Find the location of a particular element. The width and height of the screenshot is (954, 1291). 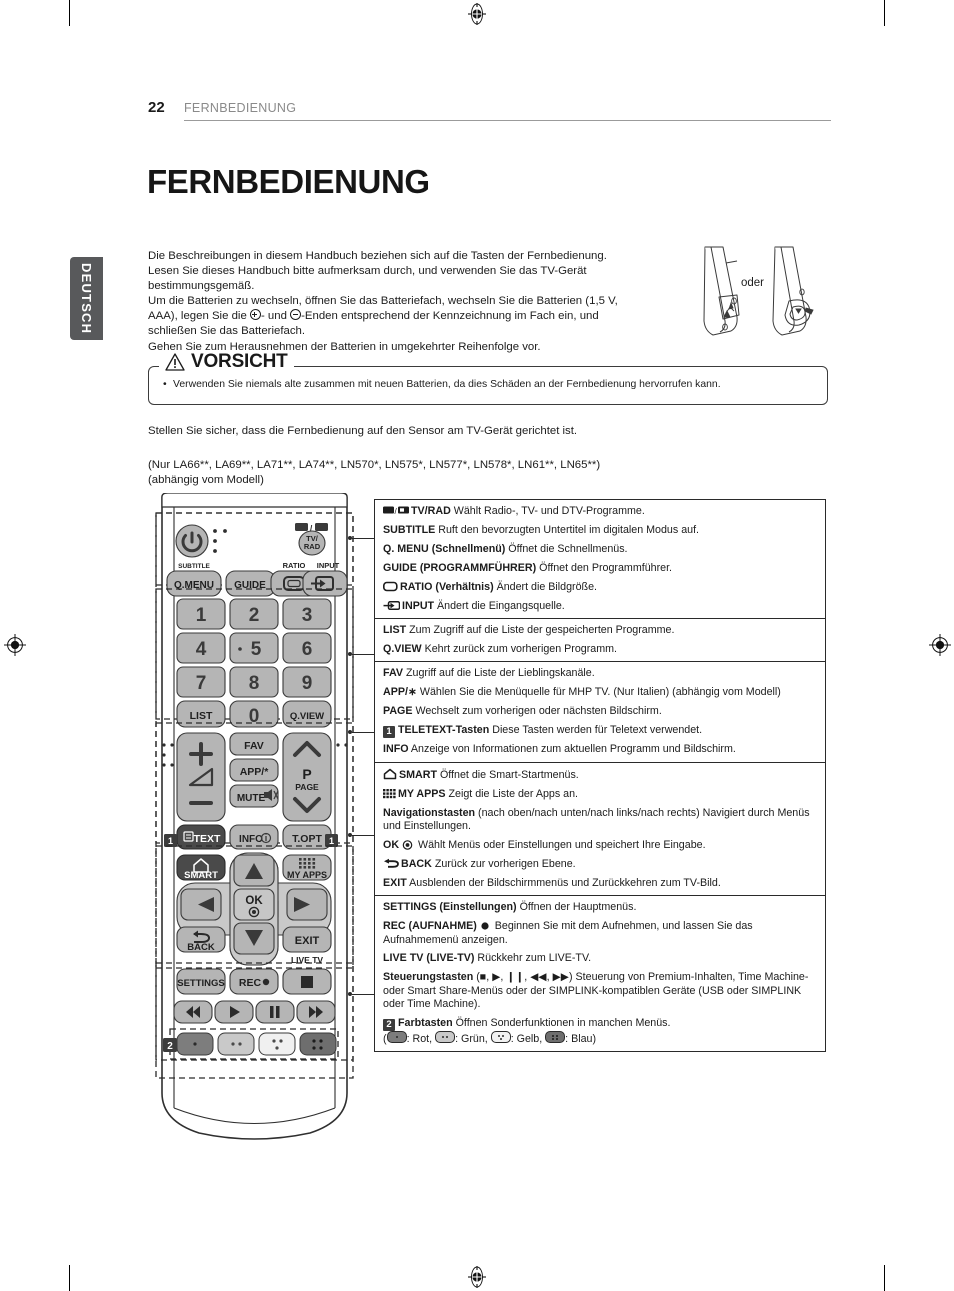

warning-triangle-icon is located at coordinates (175, 362).